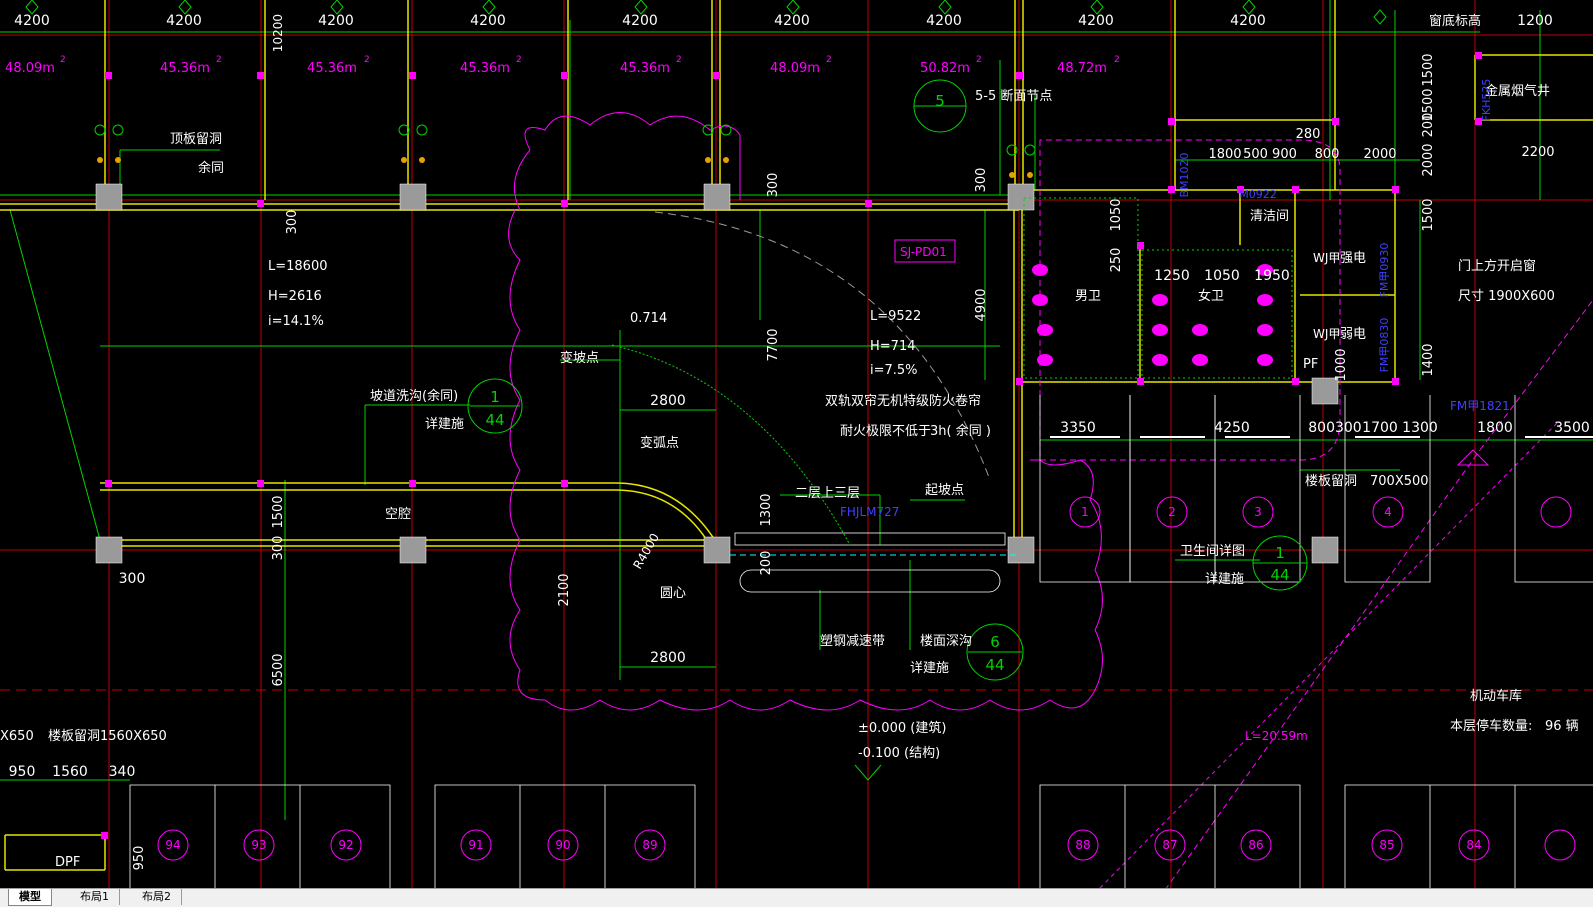 This screenshot has width=1593, height=907. I want to click on svg-text: 1050, so click(1116, 214).